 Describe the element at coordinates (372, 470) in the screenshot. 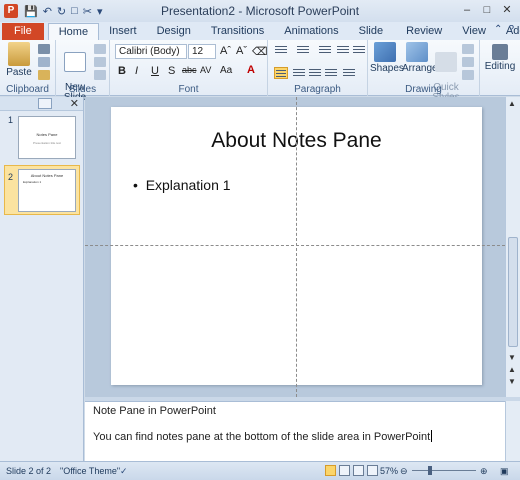

I see `slide-show-view-button` at that location.